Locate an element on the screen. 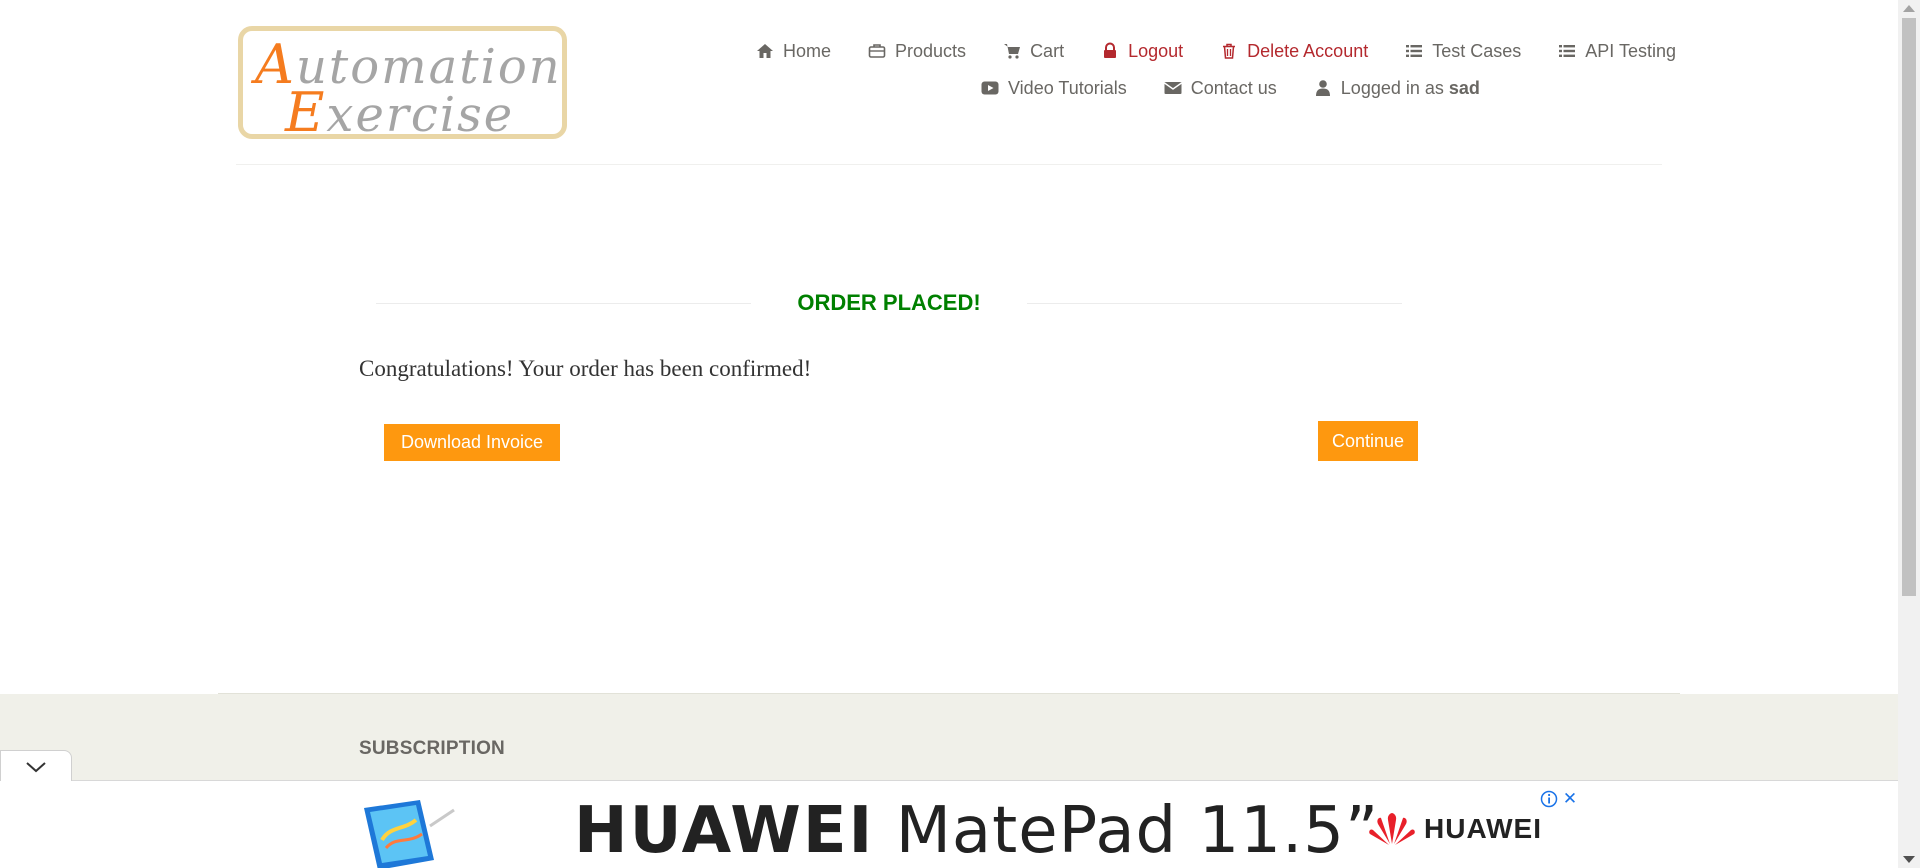 This screenshot has height=868, width=1920. logo-initial-e: E is located at coordinates (306, 112).